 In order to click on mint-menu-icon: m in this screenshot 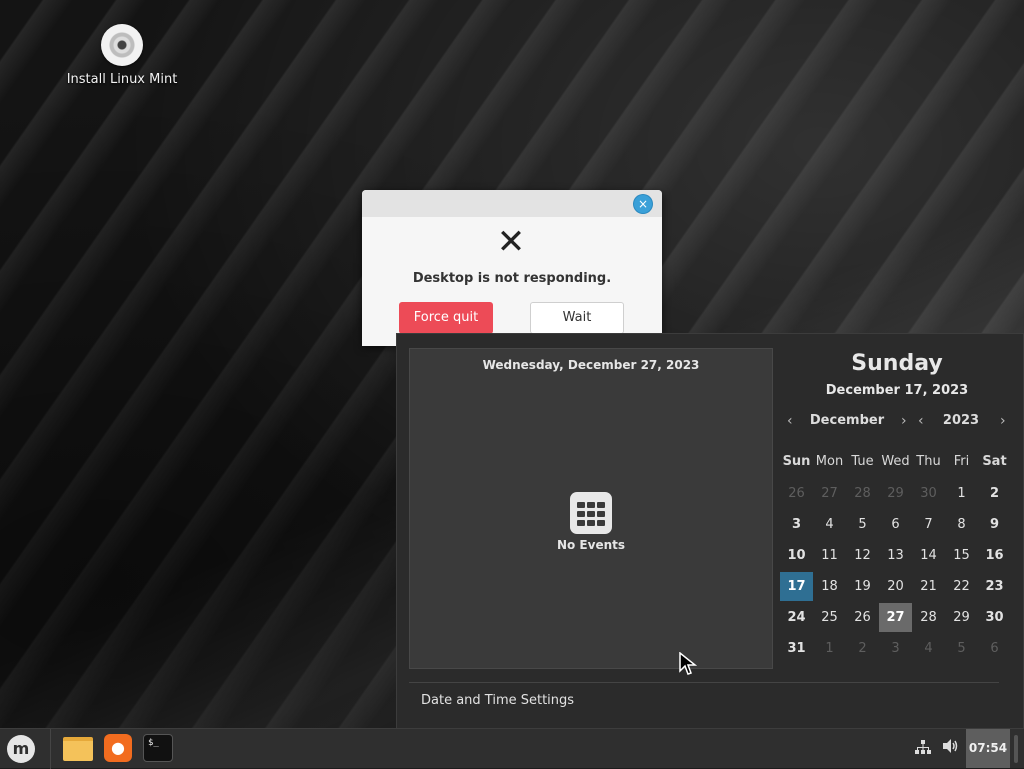, I will do `click(21, 749)`.